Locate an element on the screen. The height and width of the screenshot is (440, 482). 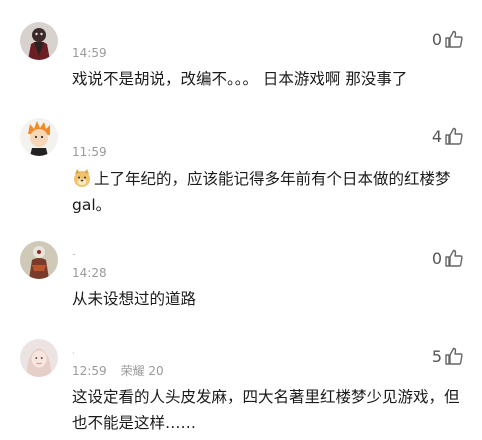
device-label: 荣耀 20 is located at coordinates (142, 371).